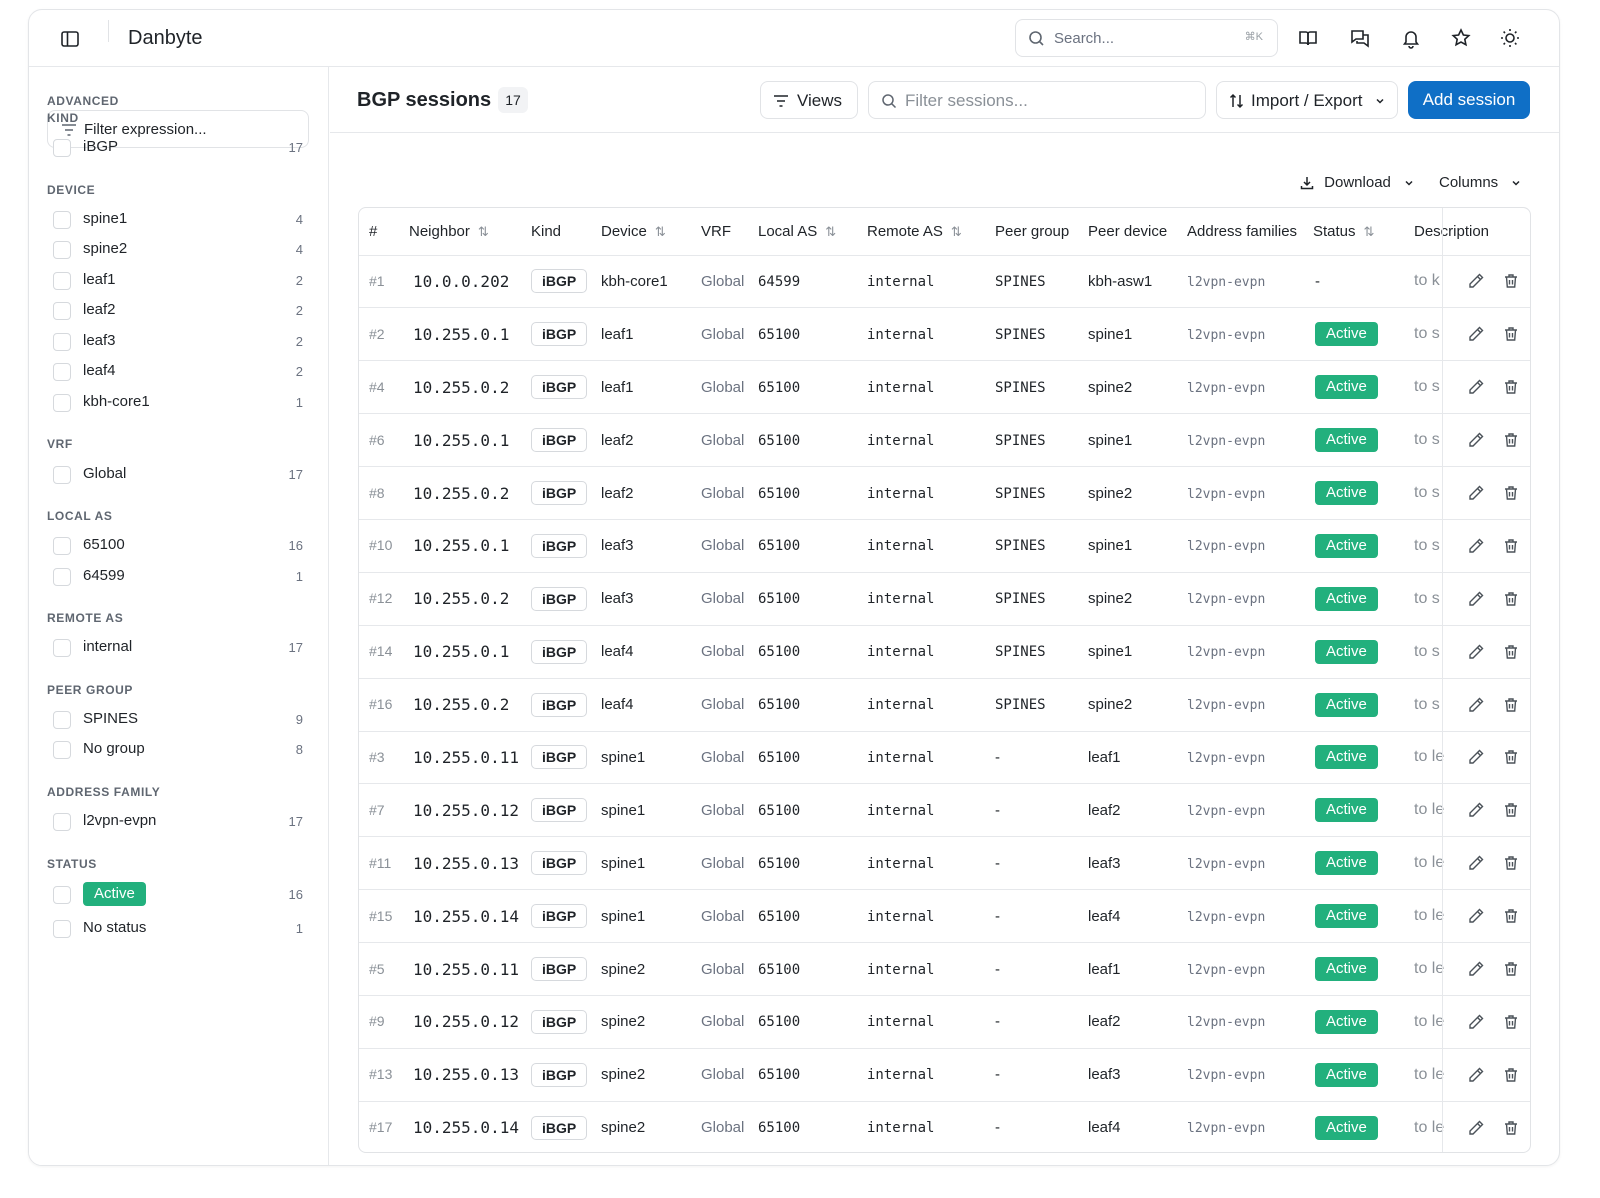 The height and width of the screenshot is (1198, 1600). I want to click on filter-option: internal 17, so click(179, 648).